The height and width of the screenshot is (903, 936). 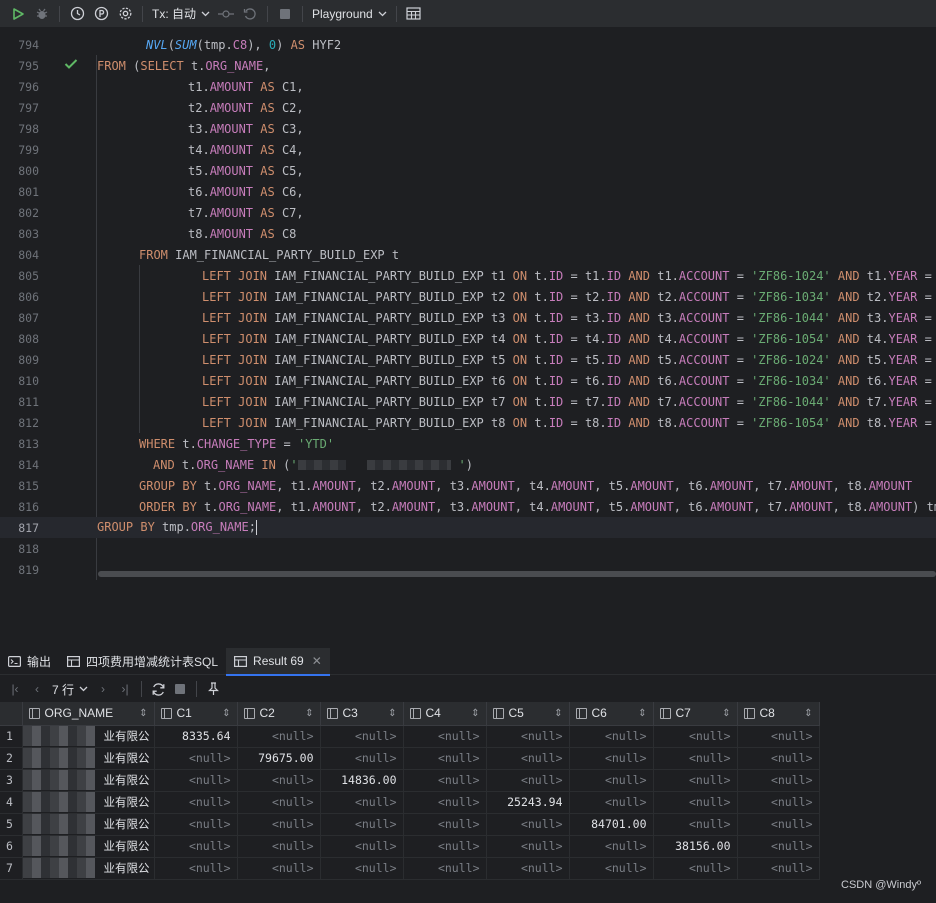 What do you see at coordinates (278, 661) in the screenshot?
I see `tab-result-69: Result 69 ✕` at bounding box center [278, 661].